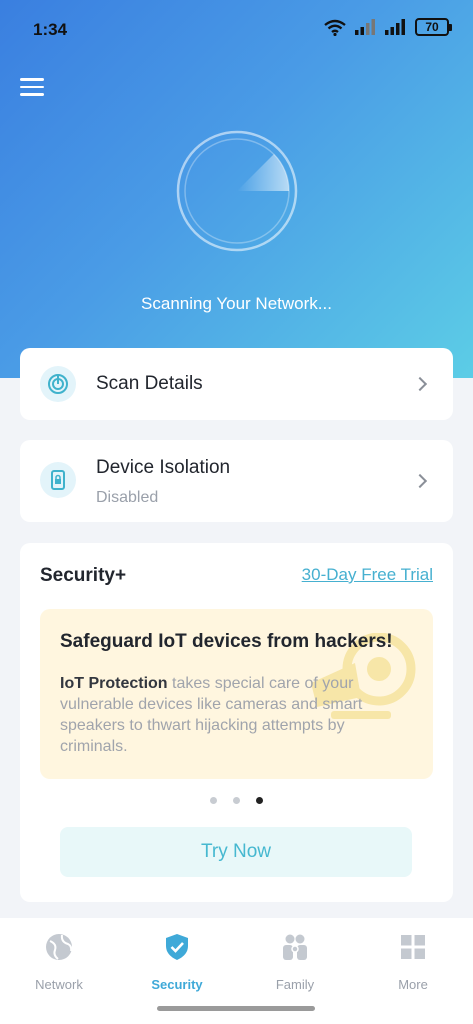 This screenshot has height=1024, width=473. I want to click on promo-title: Safeguard IoT devices from hackers!, so click(226, 641).